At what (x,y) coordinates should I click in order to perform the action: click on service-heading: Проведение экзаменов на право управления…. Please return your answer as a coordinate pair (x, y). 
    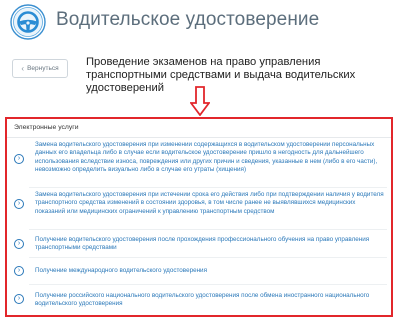
    Looking at the image, I should click on (221, 75).